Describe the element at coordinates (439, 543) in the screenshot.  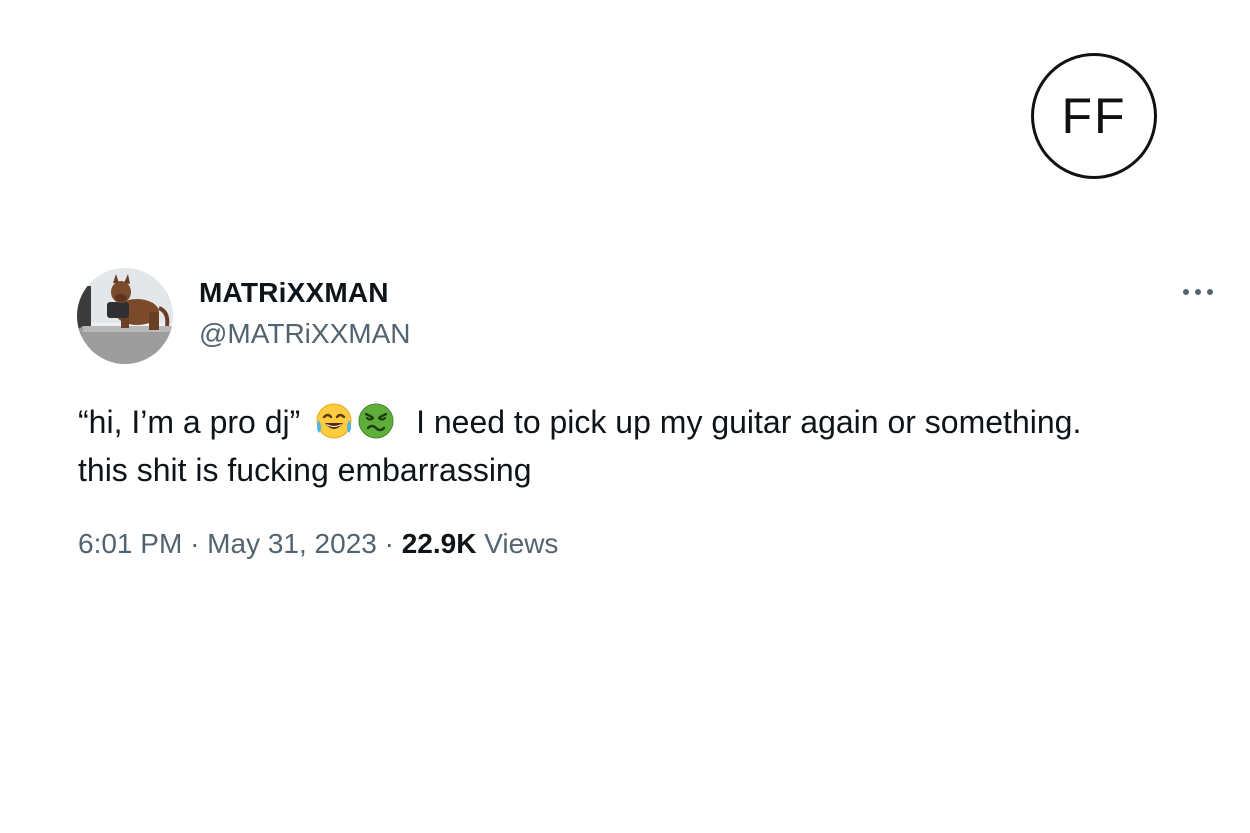
I see `views-count: 22.9K` at that location.